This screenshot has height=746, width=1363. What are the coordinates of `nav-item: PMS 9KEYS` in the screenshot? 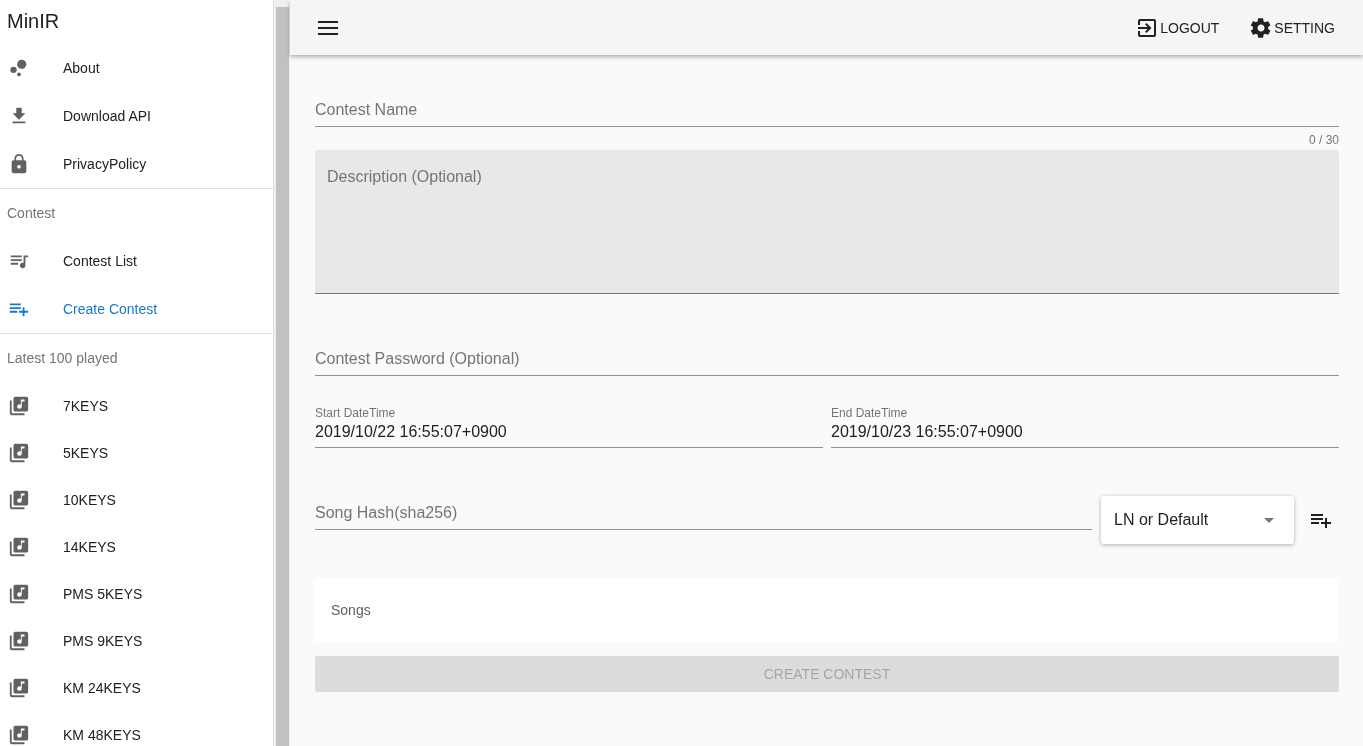 It's located at (136, 640).